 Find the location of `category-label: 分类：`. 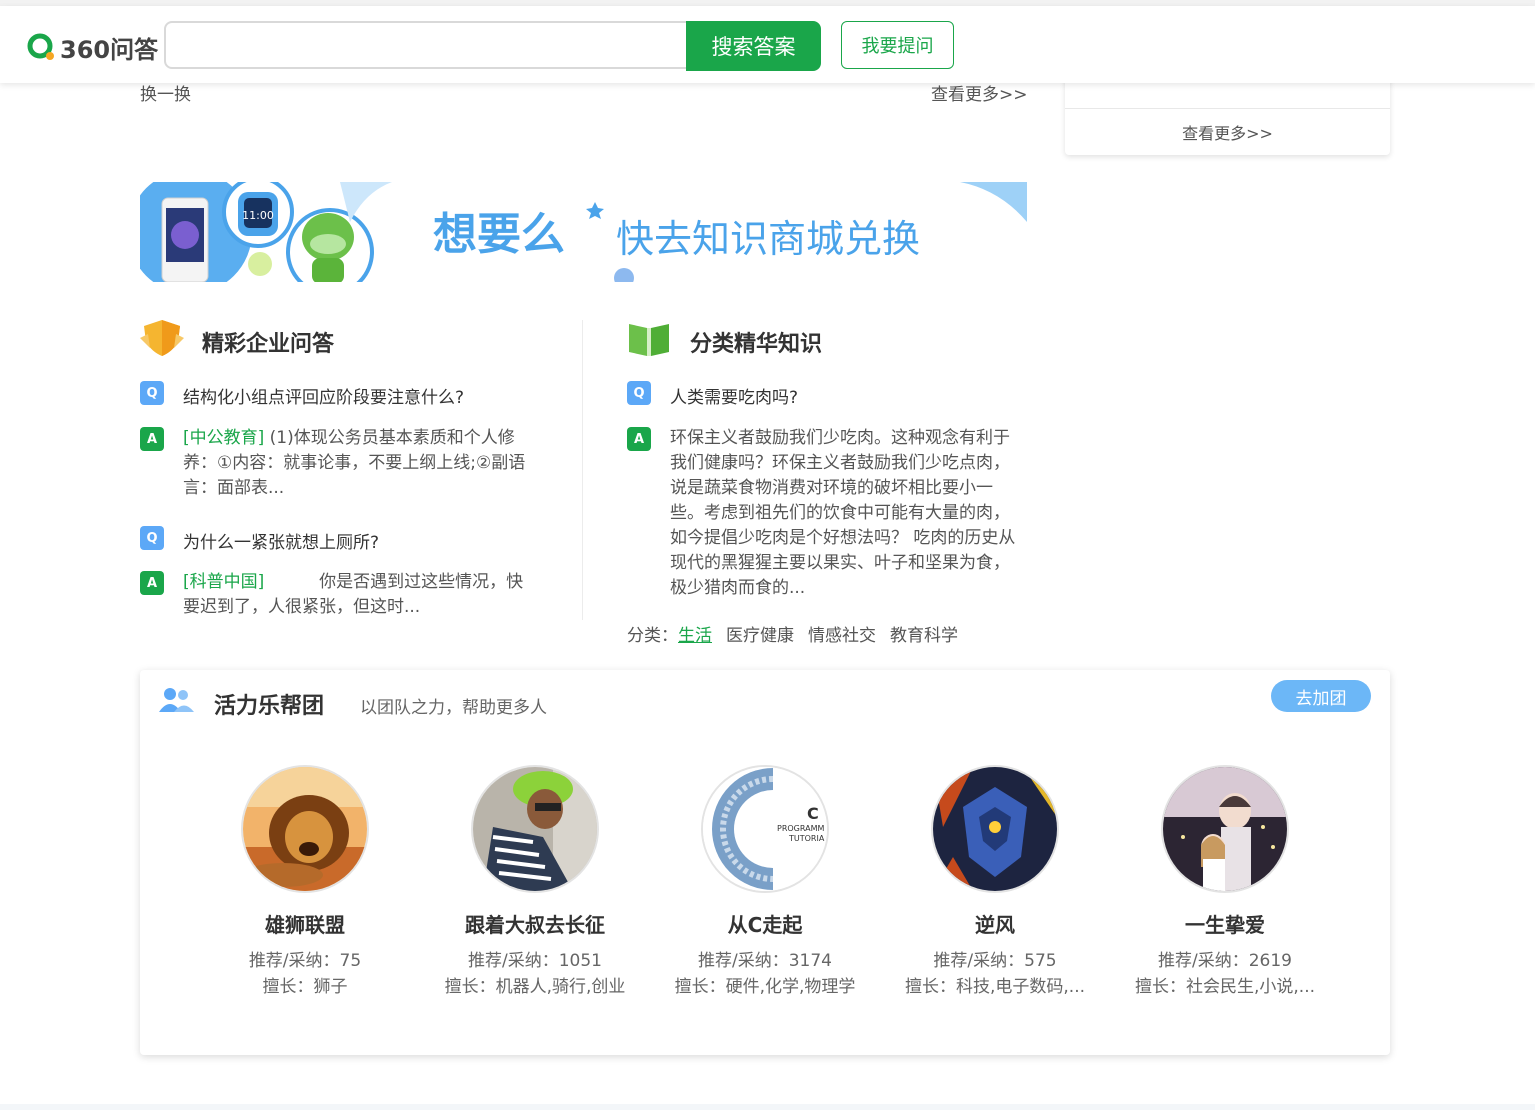

category-label: 分类： is located at coordinates (652, 636).